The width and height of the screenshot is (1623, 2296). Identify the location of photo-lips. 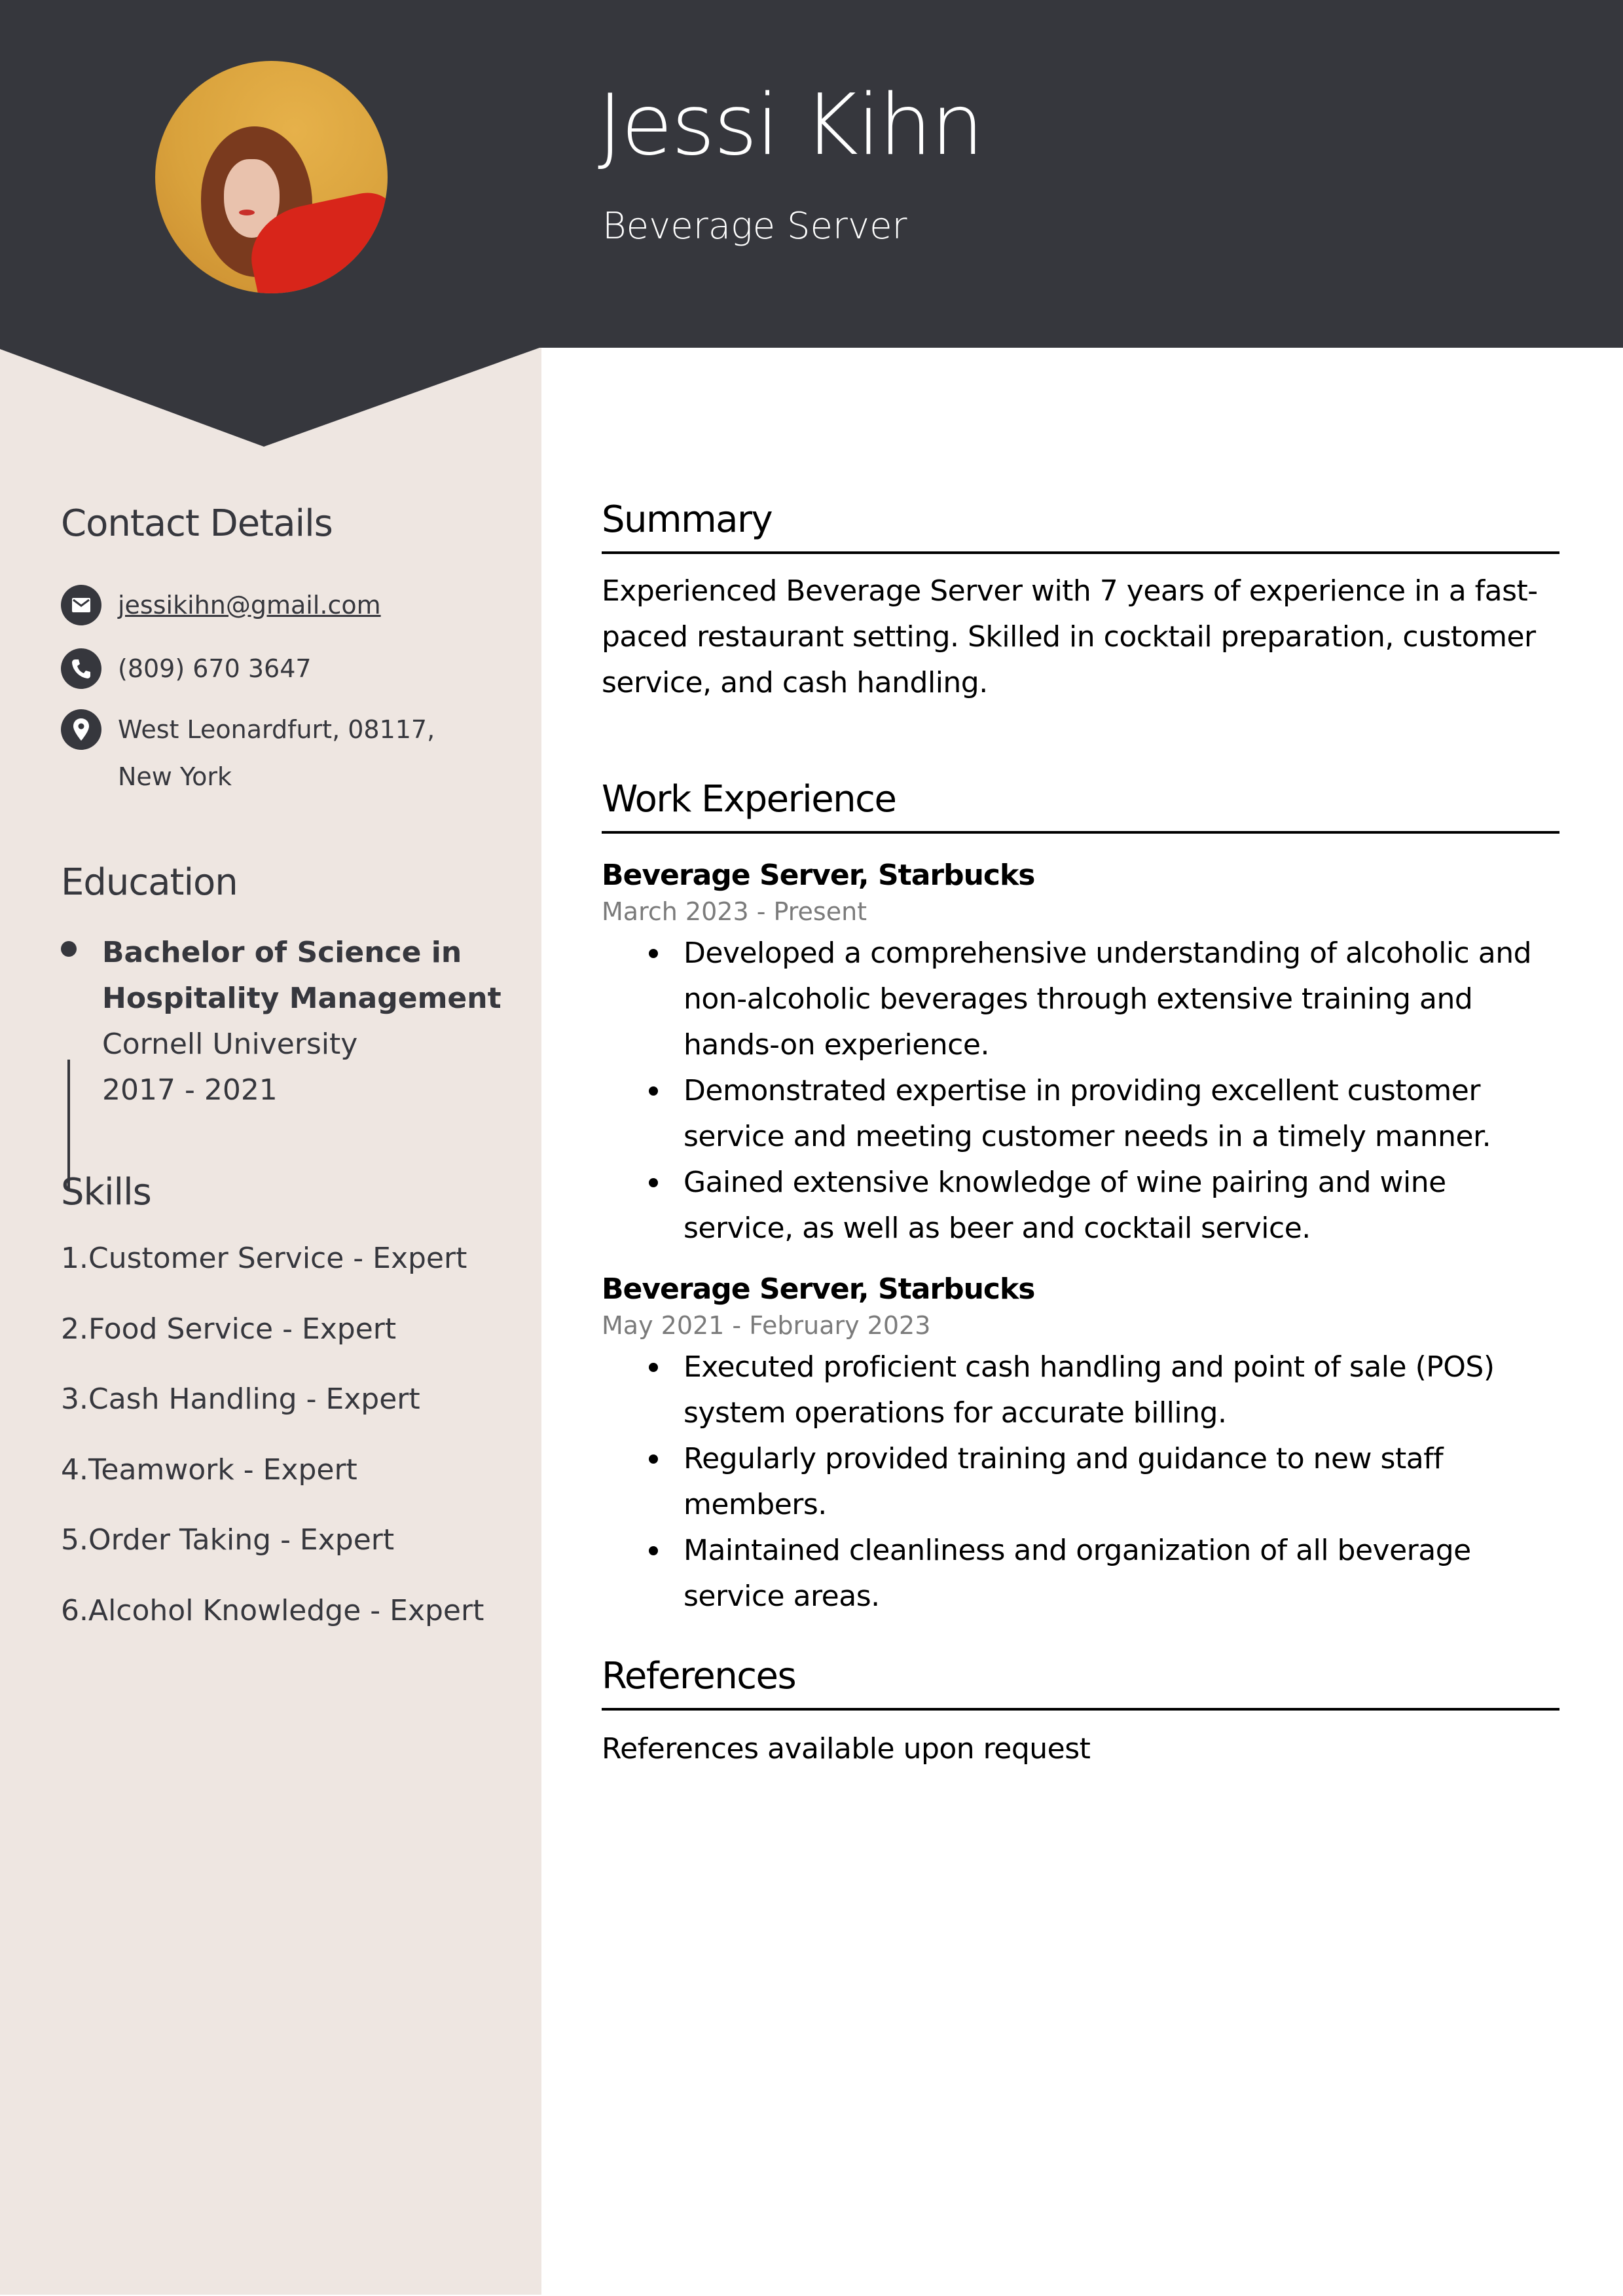
(247, 213).